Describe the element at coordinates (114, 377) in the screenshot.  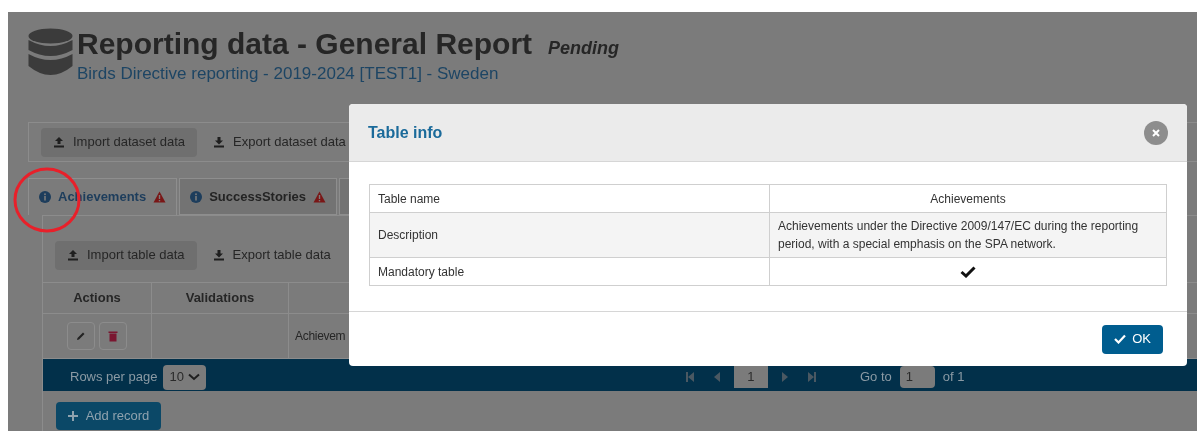
I see `rows-per-page-label: Rows per page` at that location.